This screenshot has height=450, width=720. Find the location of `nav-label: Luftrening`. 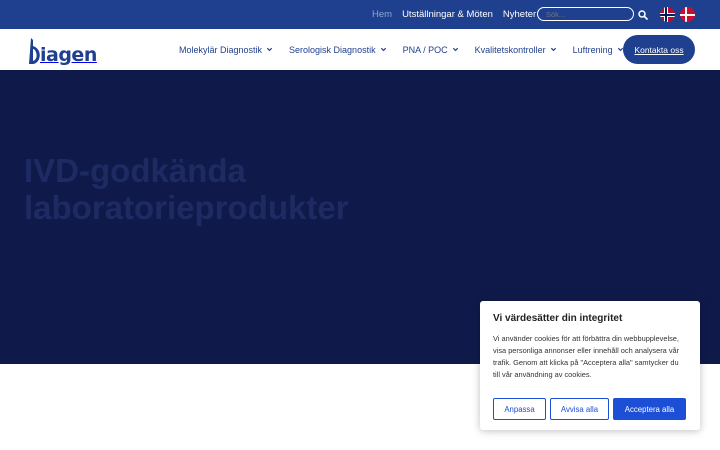

nav-label: Luftrening is located at coordinates (592, 49).